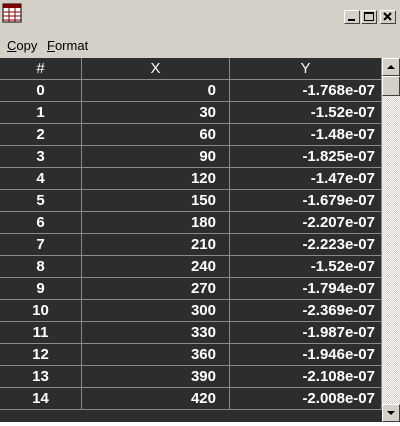 This screenshot has height=426, width=400. Describe the element at coordinates (156, 244) in the screenshot. I see `cell-x: 210` at that location.